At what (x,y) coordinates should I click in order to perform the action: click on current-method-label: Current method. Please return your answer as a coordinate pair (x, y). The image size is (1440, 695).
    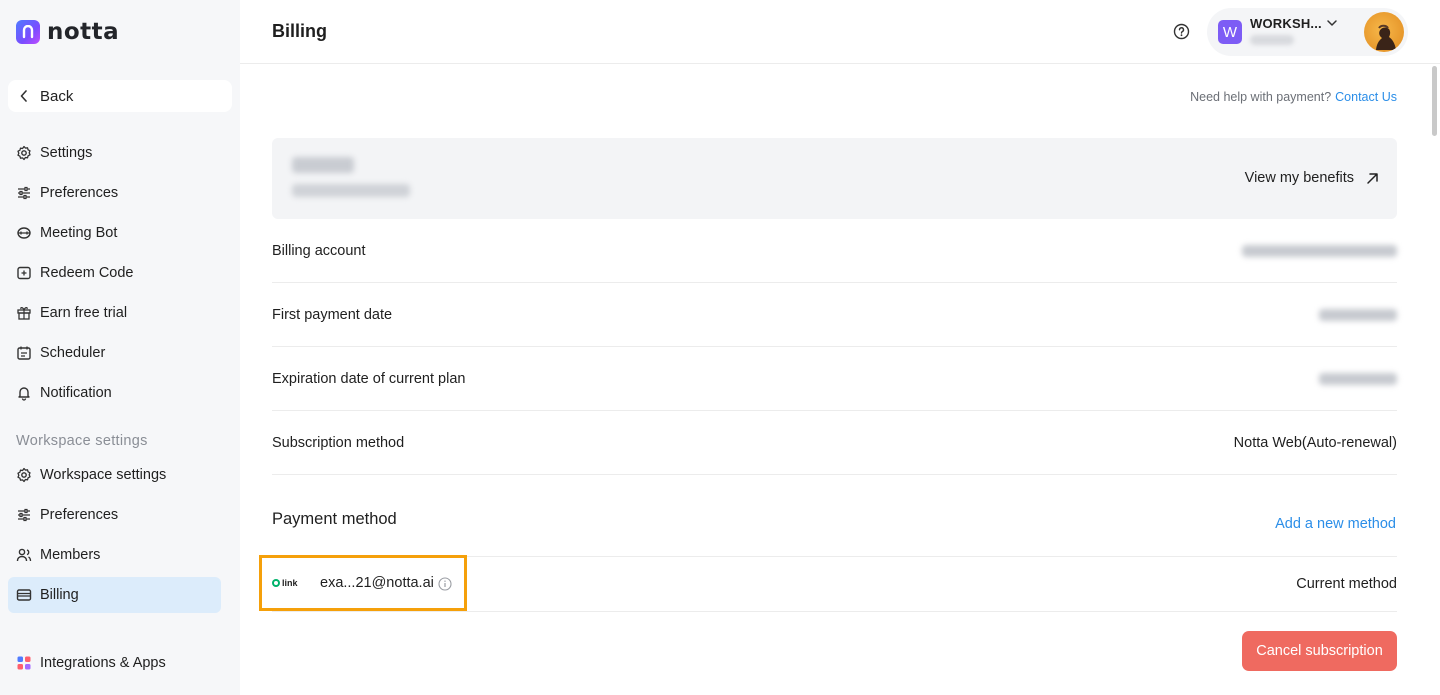
    Looking at the image, I should click on (1346, 584).